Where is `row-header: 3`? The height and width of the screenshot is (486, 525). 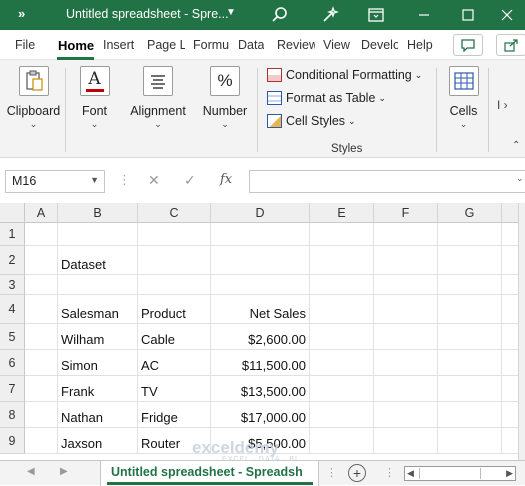 row-header: 3 is located at coordinates (12, 285).